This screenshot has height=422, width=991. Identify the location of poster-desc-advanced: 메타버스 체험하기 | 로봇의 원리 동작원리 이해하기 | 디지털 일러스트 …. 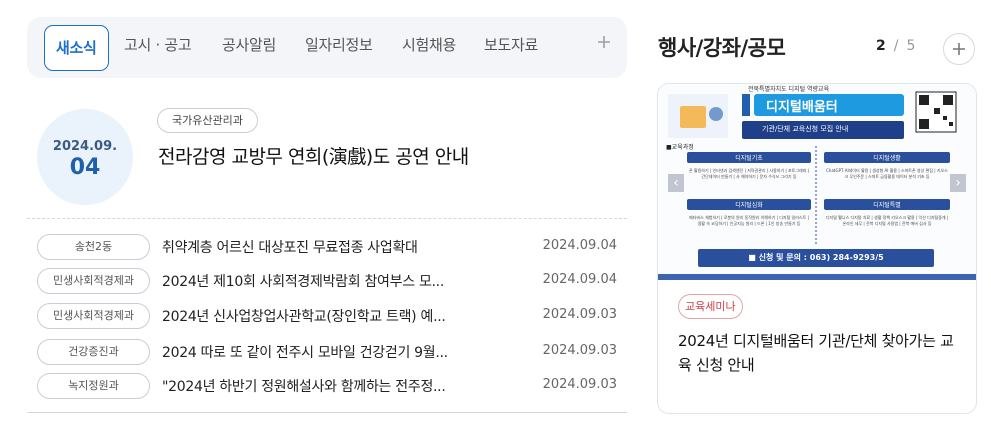
(749, 220).